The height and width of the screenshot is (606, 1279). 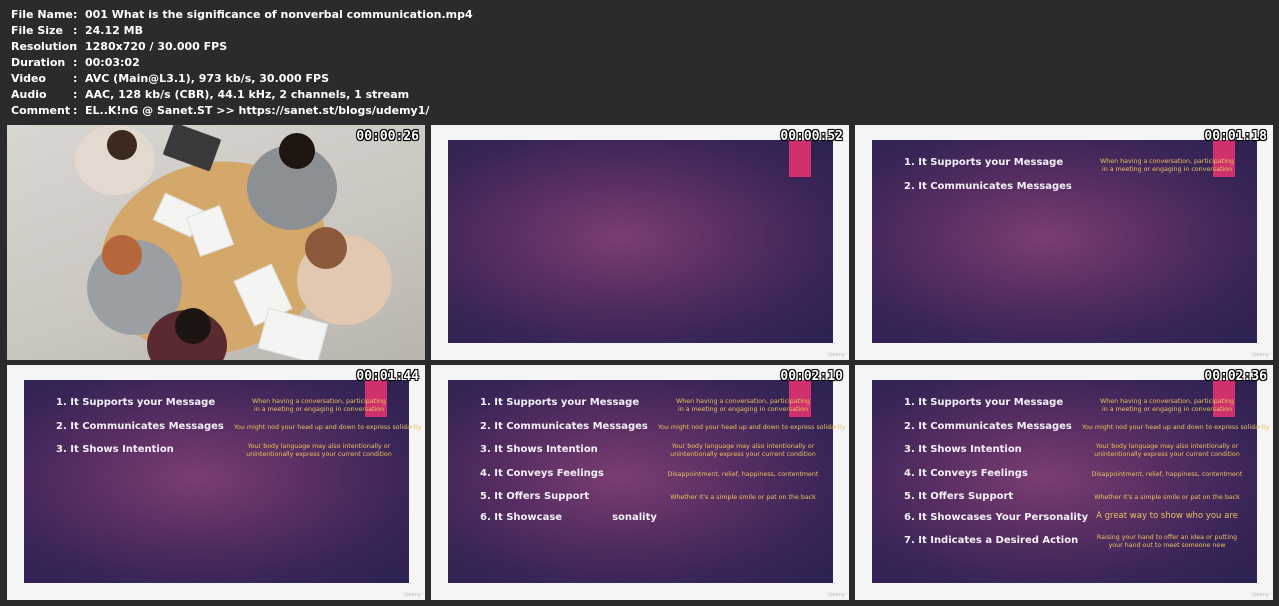 I want to click on thumbnail-2: 00:00:52 Udemy, so click(x=640, y=242).